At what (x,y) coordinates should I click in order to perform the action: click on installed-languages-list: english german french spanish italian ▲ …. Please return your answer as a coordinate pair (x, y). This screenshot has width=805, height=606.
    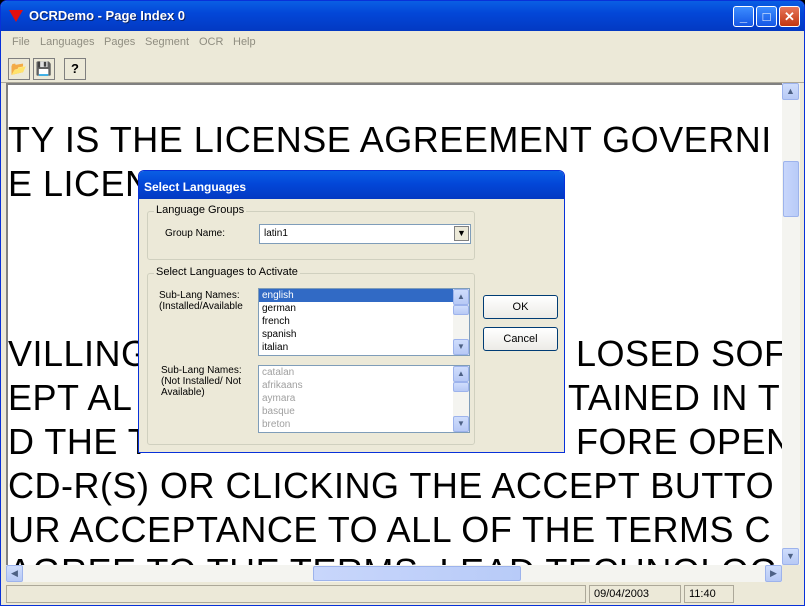
    Looking at the image, I should click on (364, 322).